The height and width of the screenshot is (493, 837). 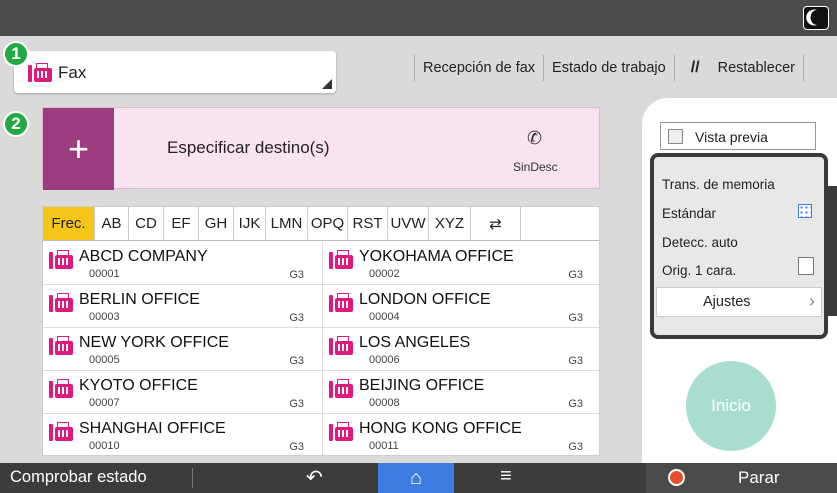 What do you see at coordinates (314, 477) in the screenshot?
I see `back-icon: ↶` at bounding box center [314, 477].